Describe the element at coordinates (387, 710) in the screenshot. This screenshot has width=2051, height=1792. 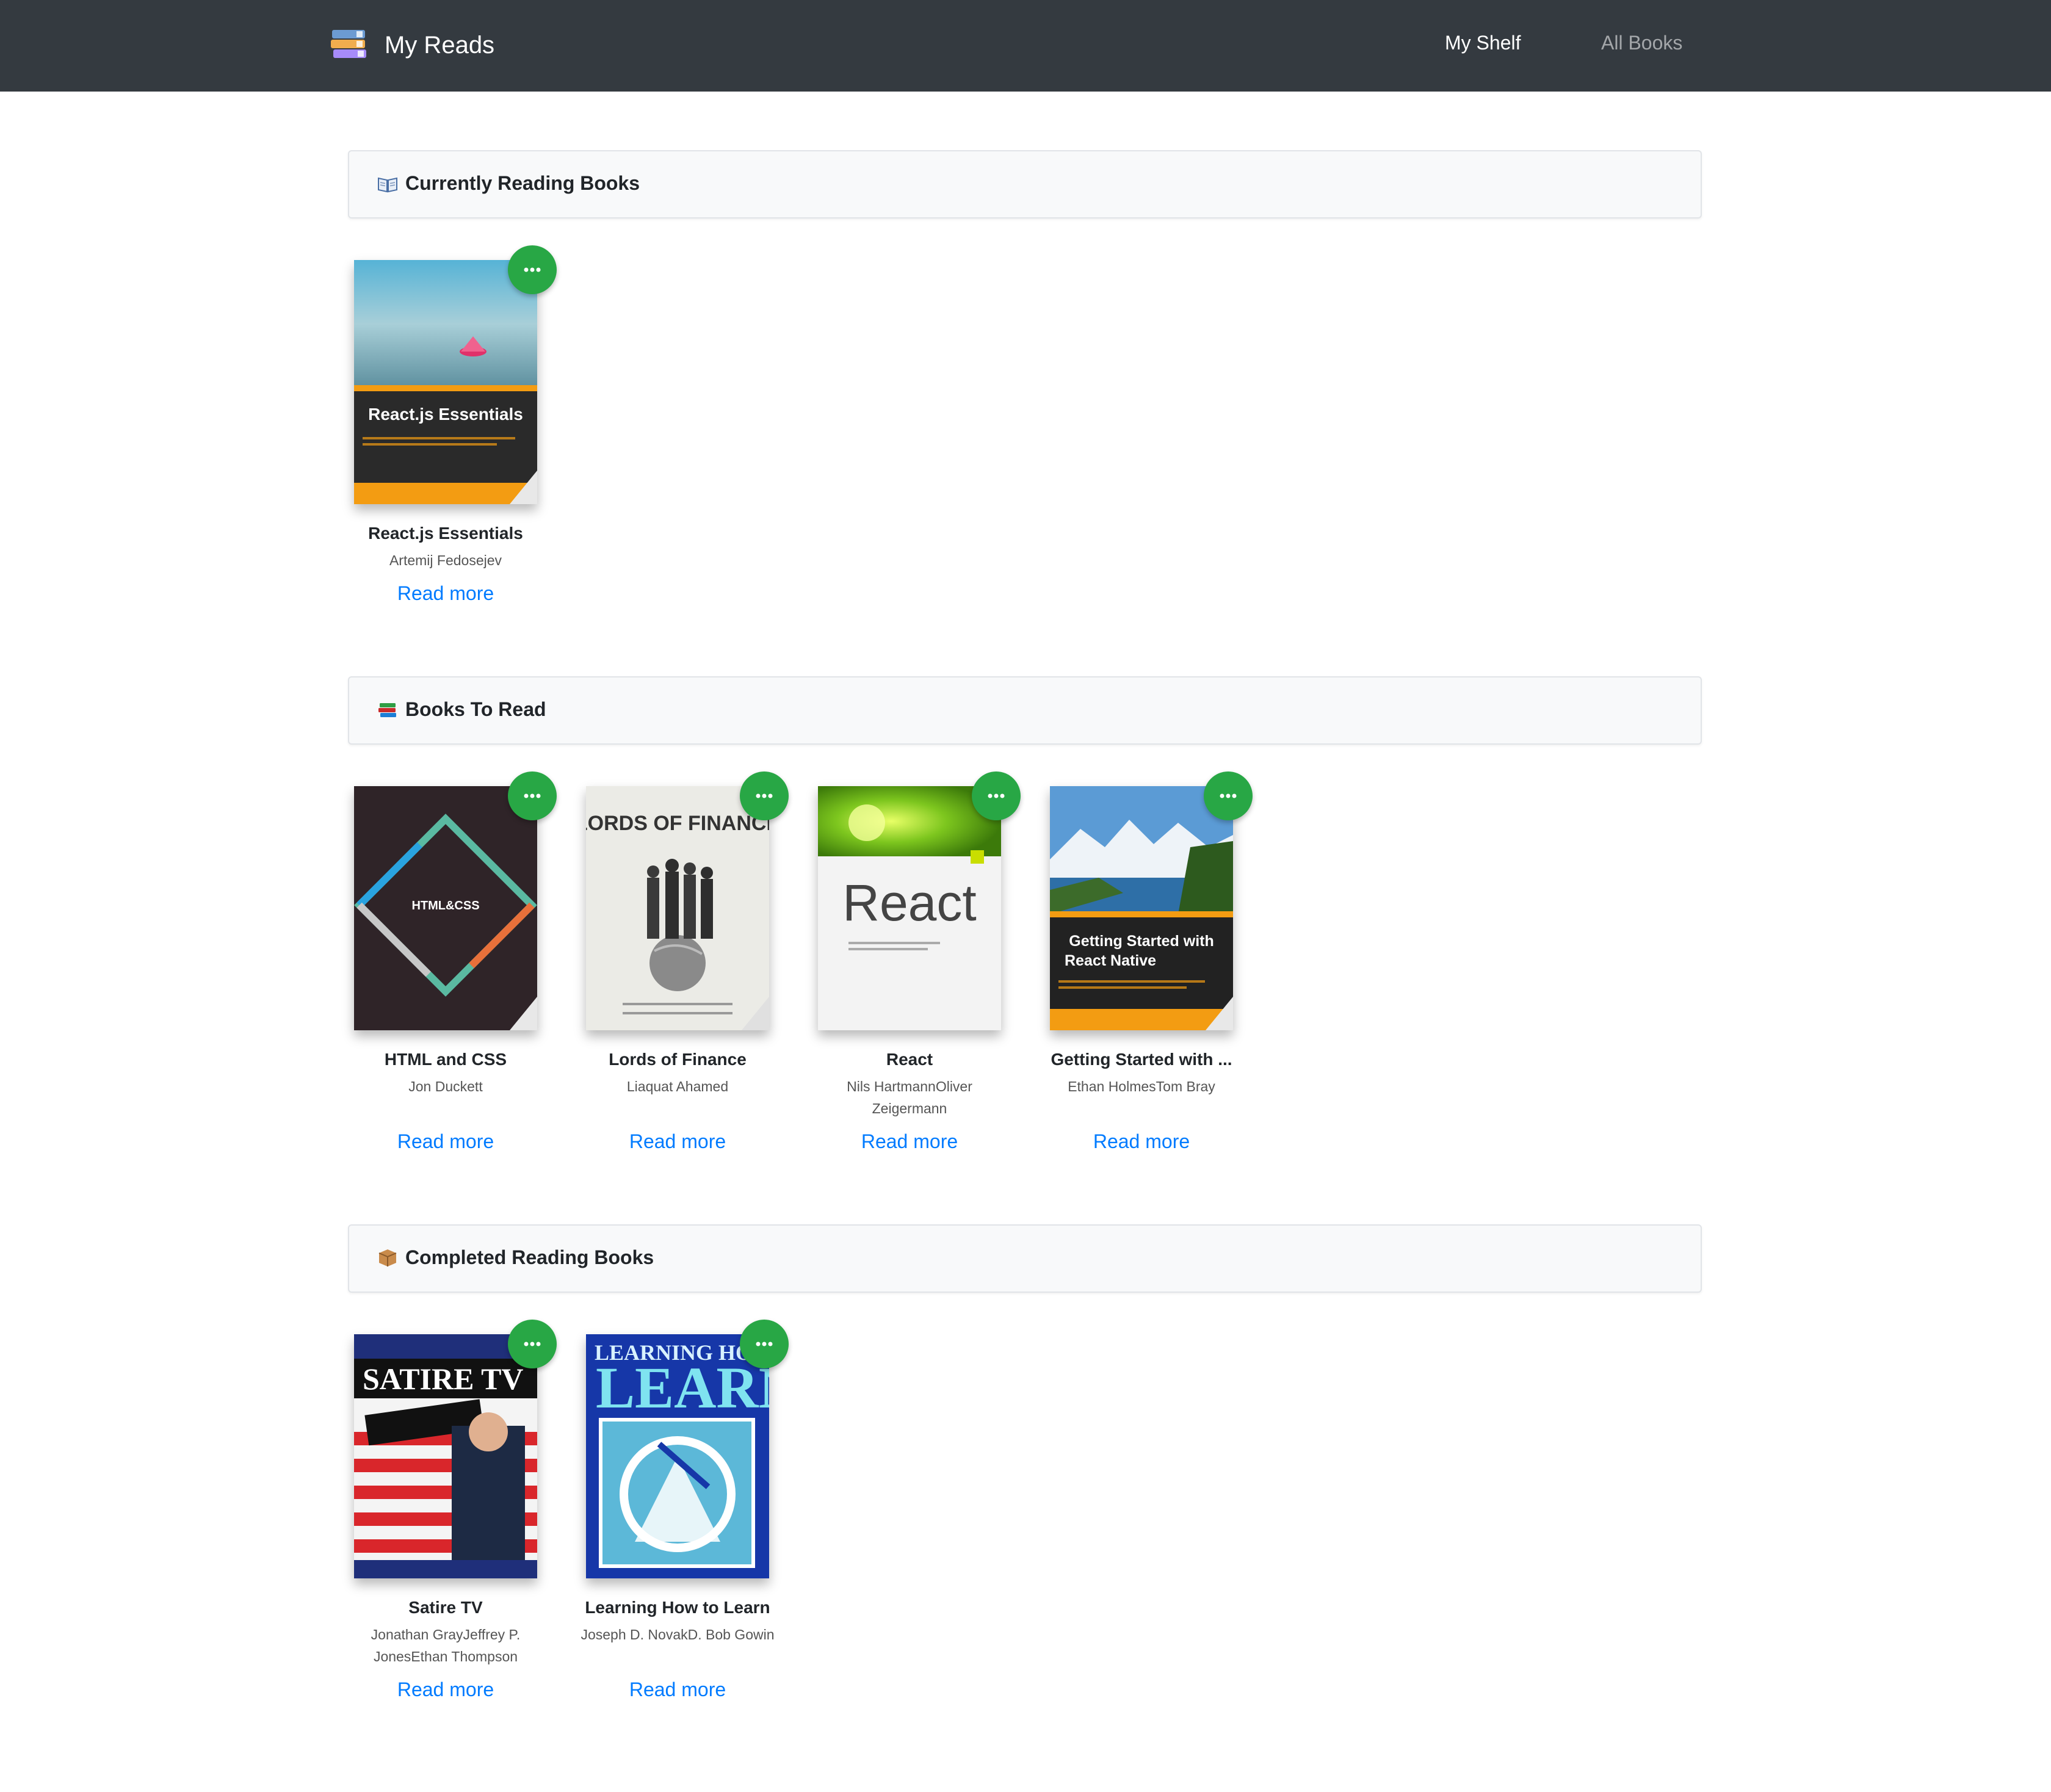
I see `books-stack-icon` at that location.